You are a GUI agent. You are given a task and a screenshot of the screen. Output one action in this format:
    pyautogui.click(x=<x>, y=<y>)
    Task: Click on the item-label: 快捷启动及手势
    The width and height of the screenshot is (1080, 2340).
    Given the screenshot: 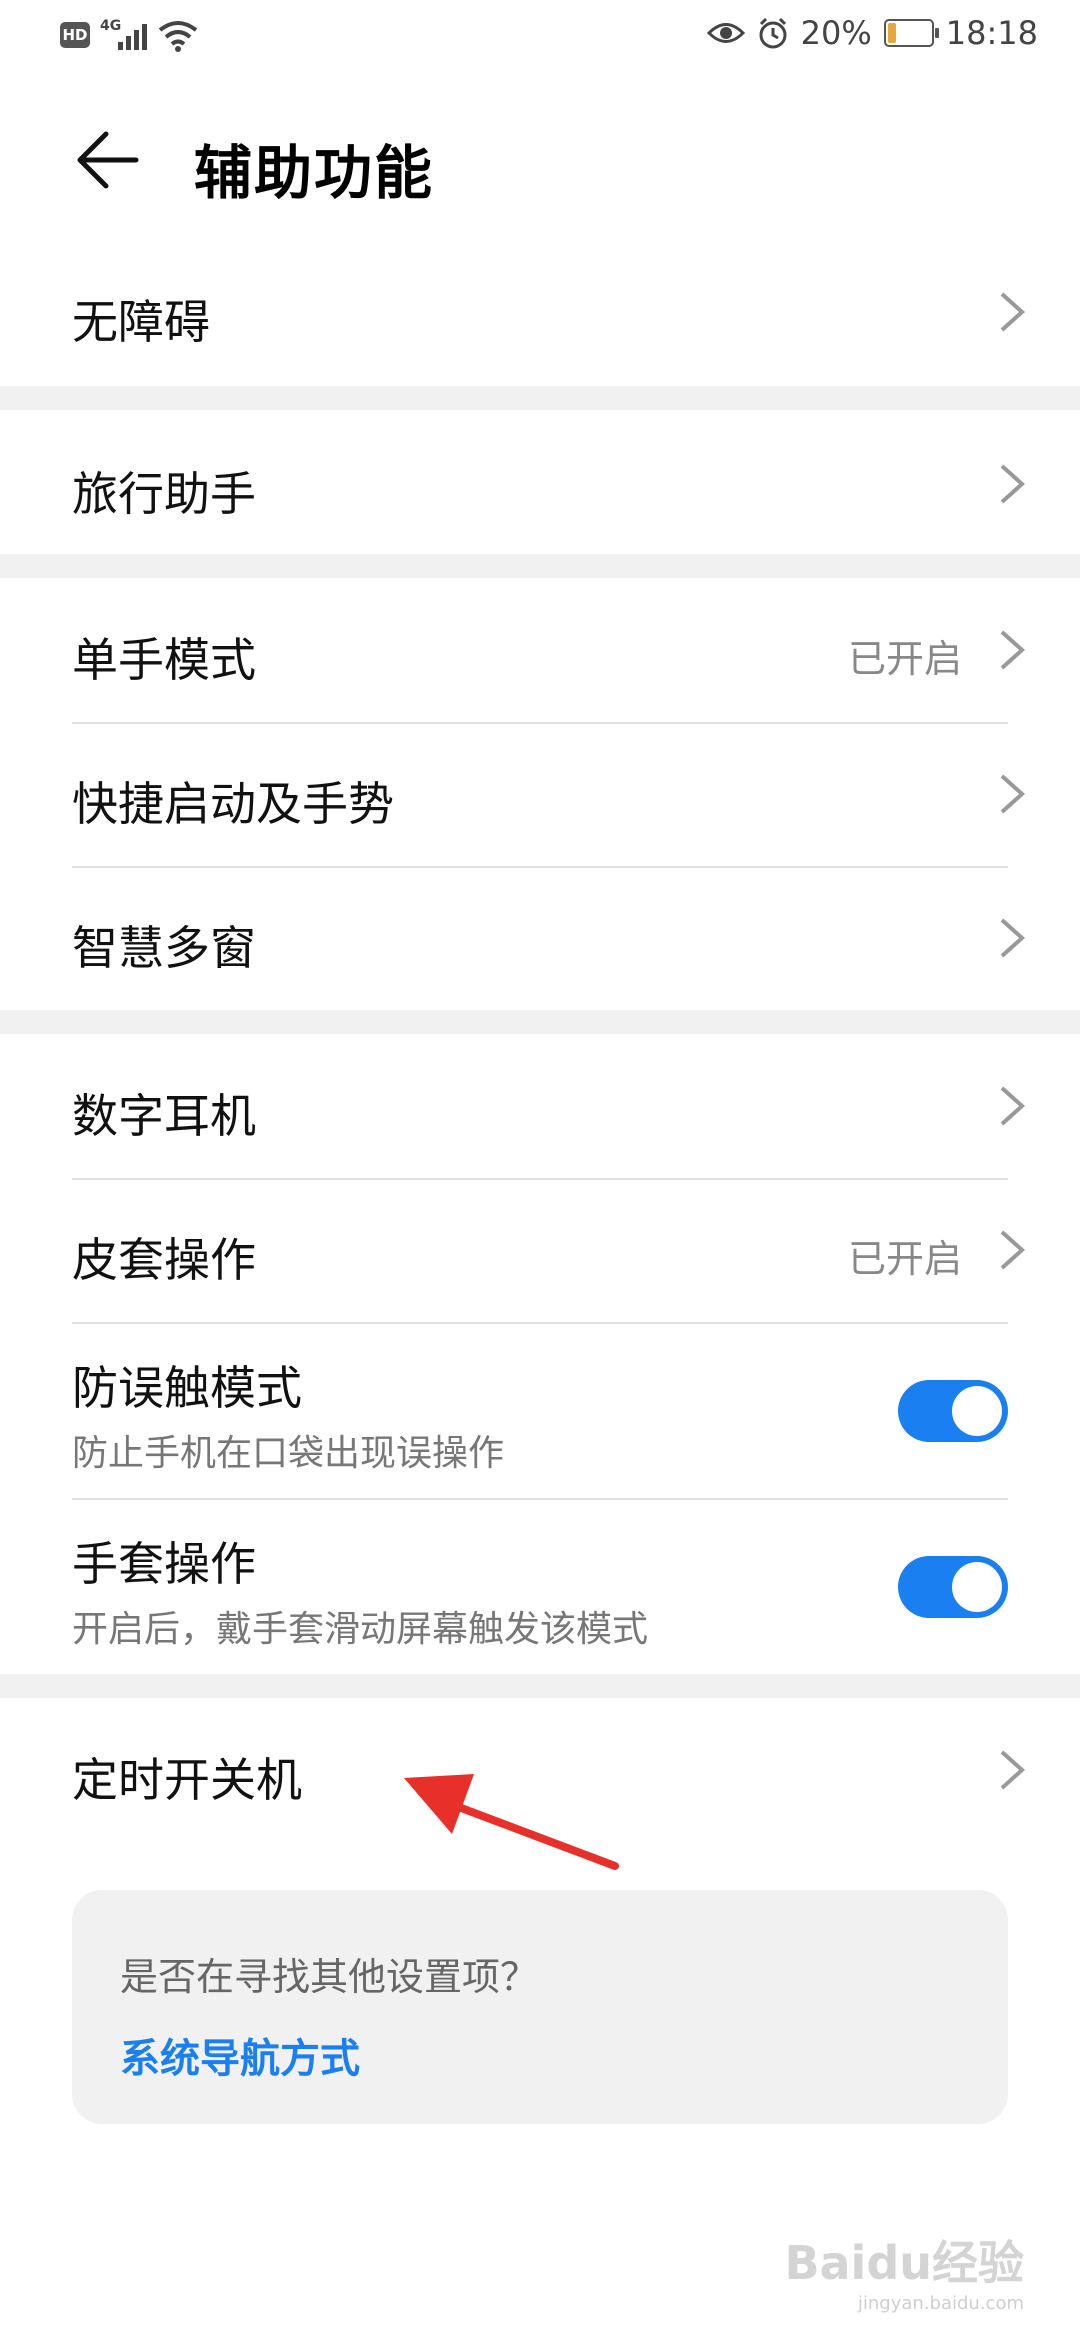 What is the action you would take?
    pyautogui.click(x=233, y=804)
    